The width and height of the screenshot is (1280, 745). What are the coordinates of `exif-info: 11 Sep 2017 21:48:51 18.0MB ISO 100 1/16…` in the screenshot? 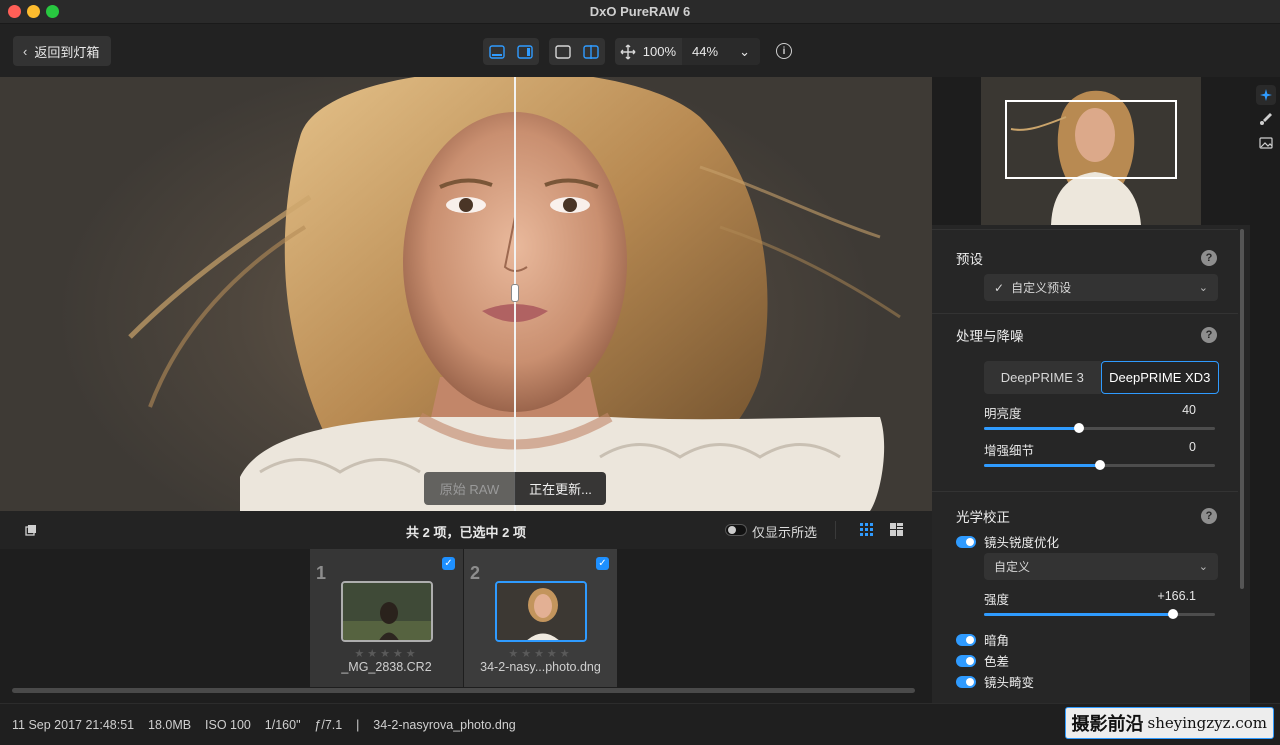 It's located at (264, 725).